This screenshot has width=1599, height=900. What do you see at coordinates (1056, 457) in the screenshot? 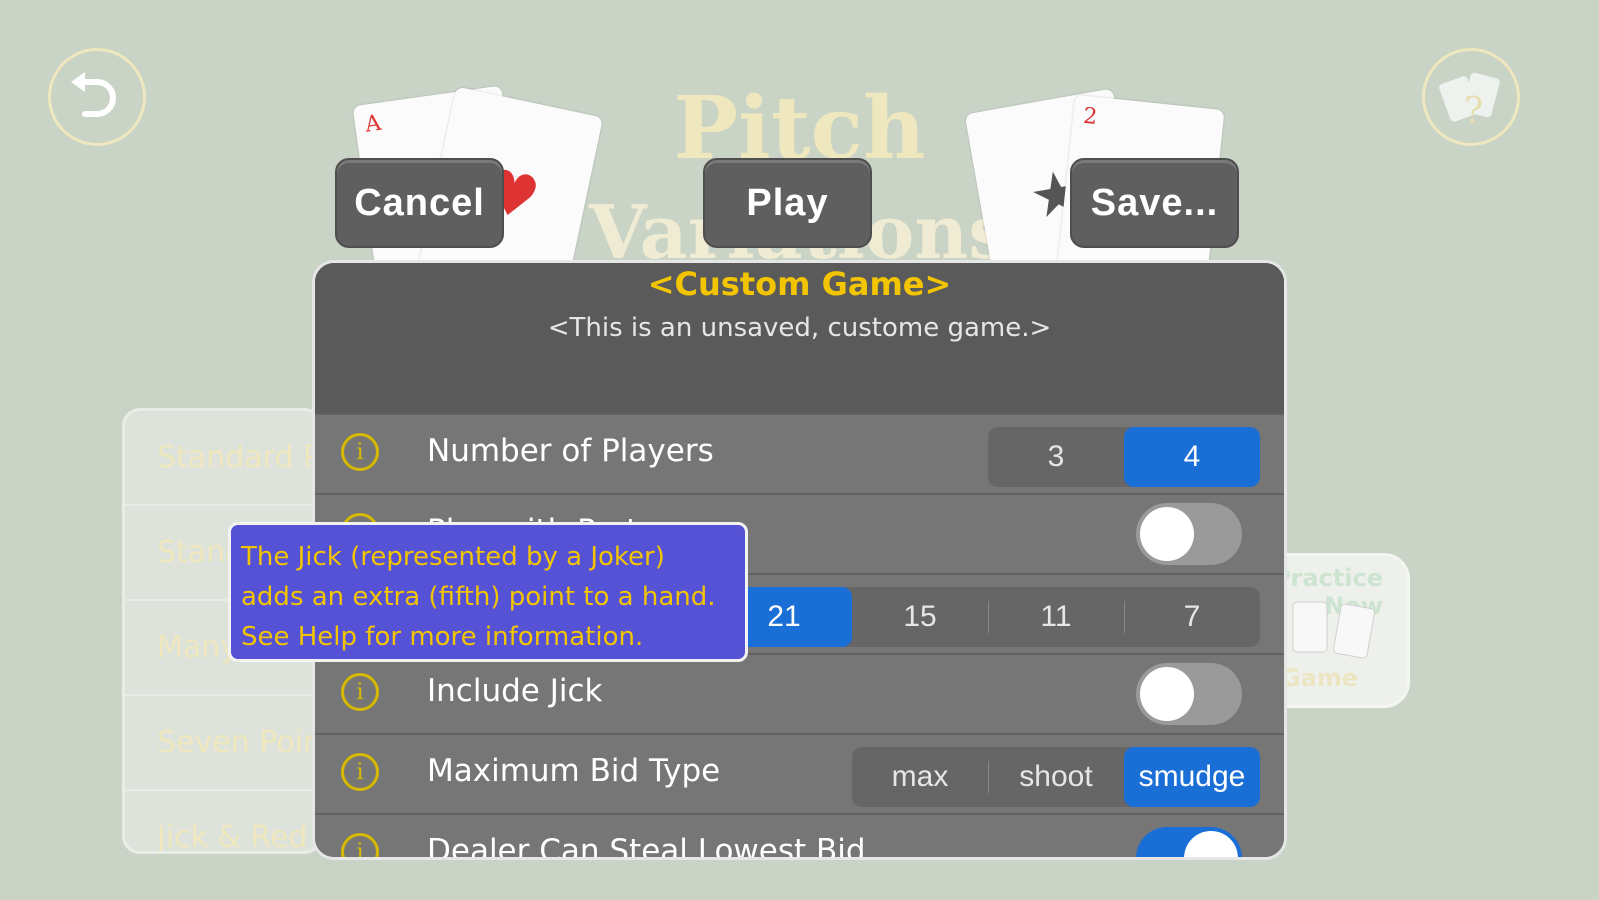
I see `option-3: 3` at bounding box center [1056, 457].